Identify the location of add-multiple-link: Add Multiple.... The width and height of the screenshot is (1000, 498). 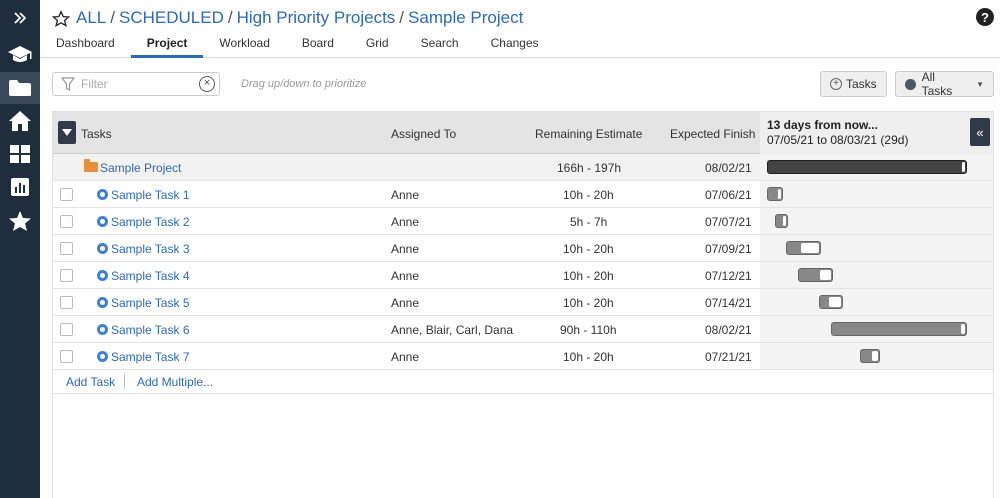
(175, 382).